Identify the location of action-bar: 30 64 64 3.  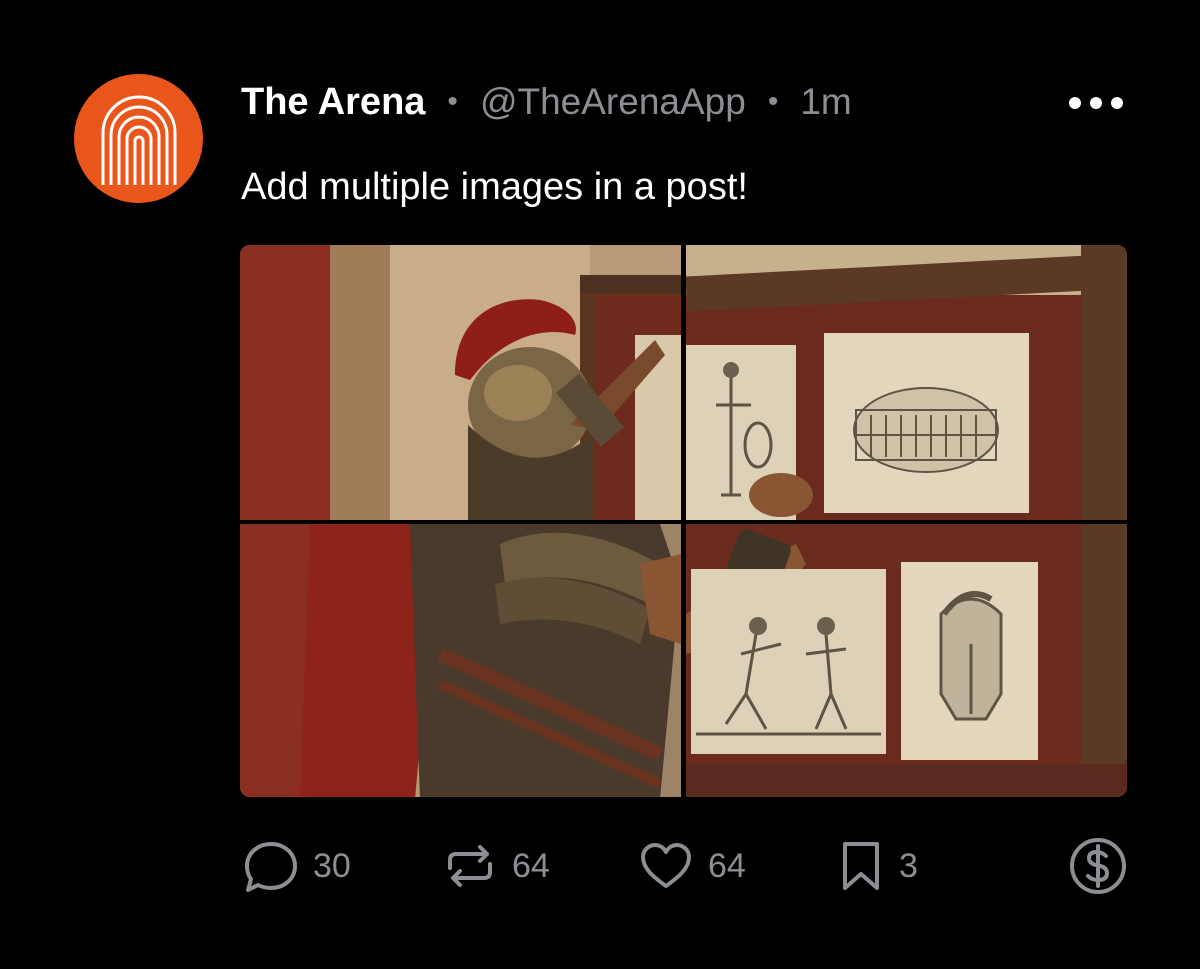
(685, 866).